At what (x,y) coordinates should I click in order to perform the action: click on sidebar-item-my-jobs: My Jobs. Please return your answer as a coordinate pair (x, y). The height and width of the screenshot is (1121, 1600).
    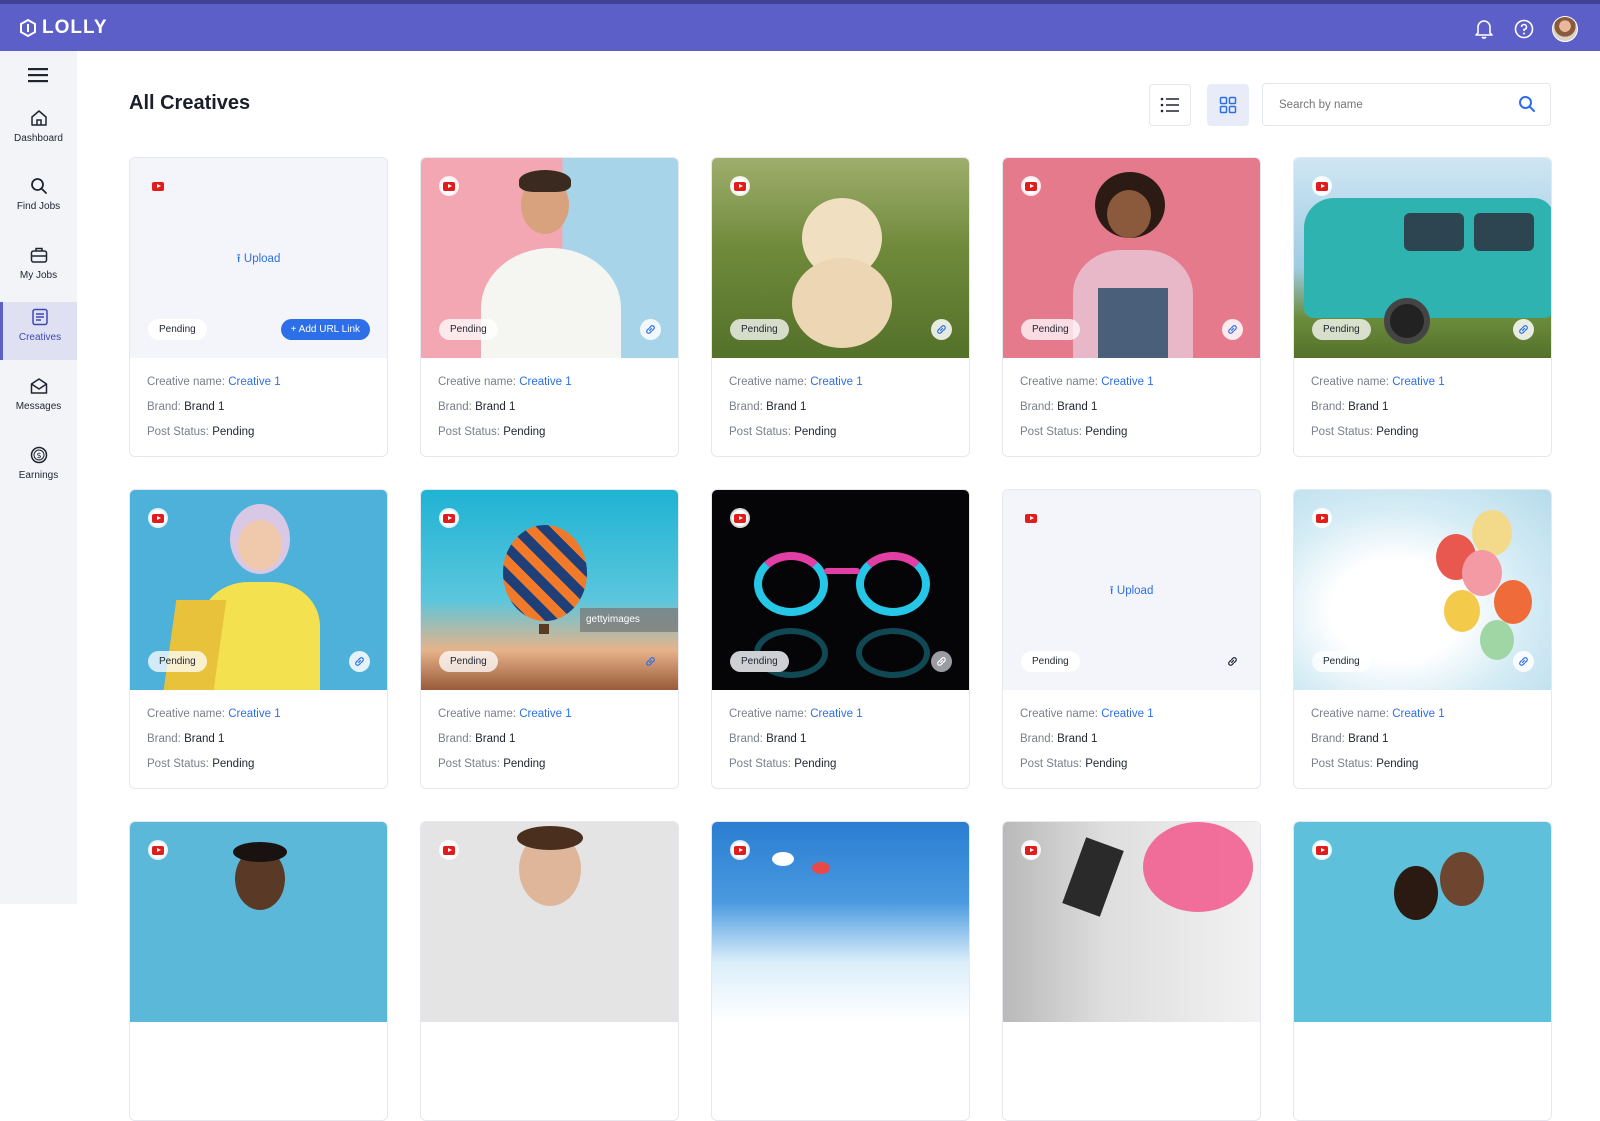
    Looking at the image, I should click on (38, 269).